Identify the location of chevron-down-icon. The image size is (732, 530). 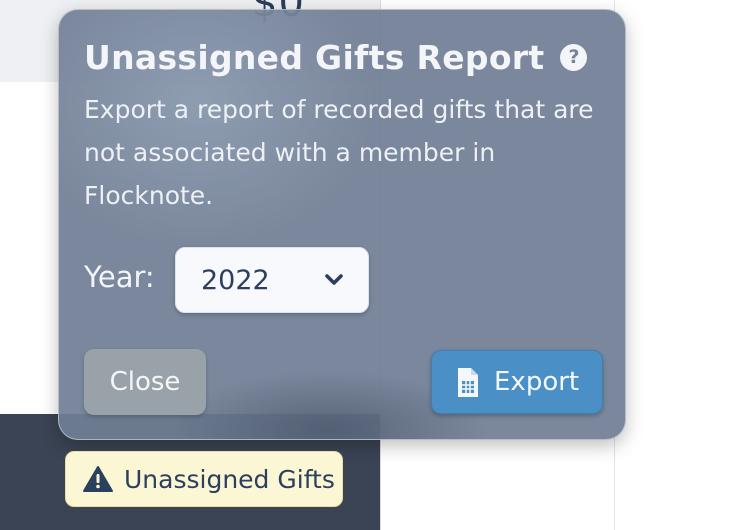
(334, 279).